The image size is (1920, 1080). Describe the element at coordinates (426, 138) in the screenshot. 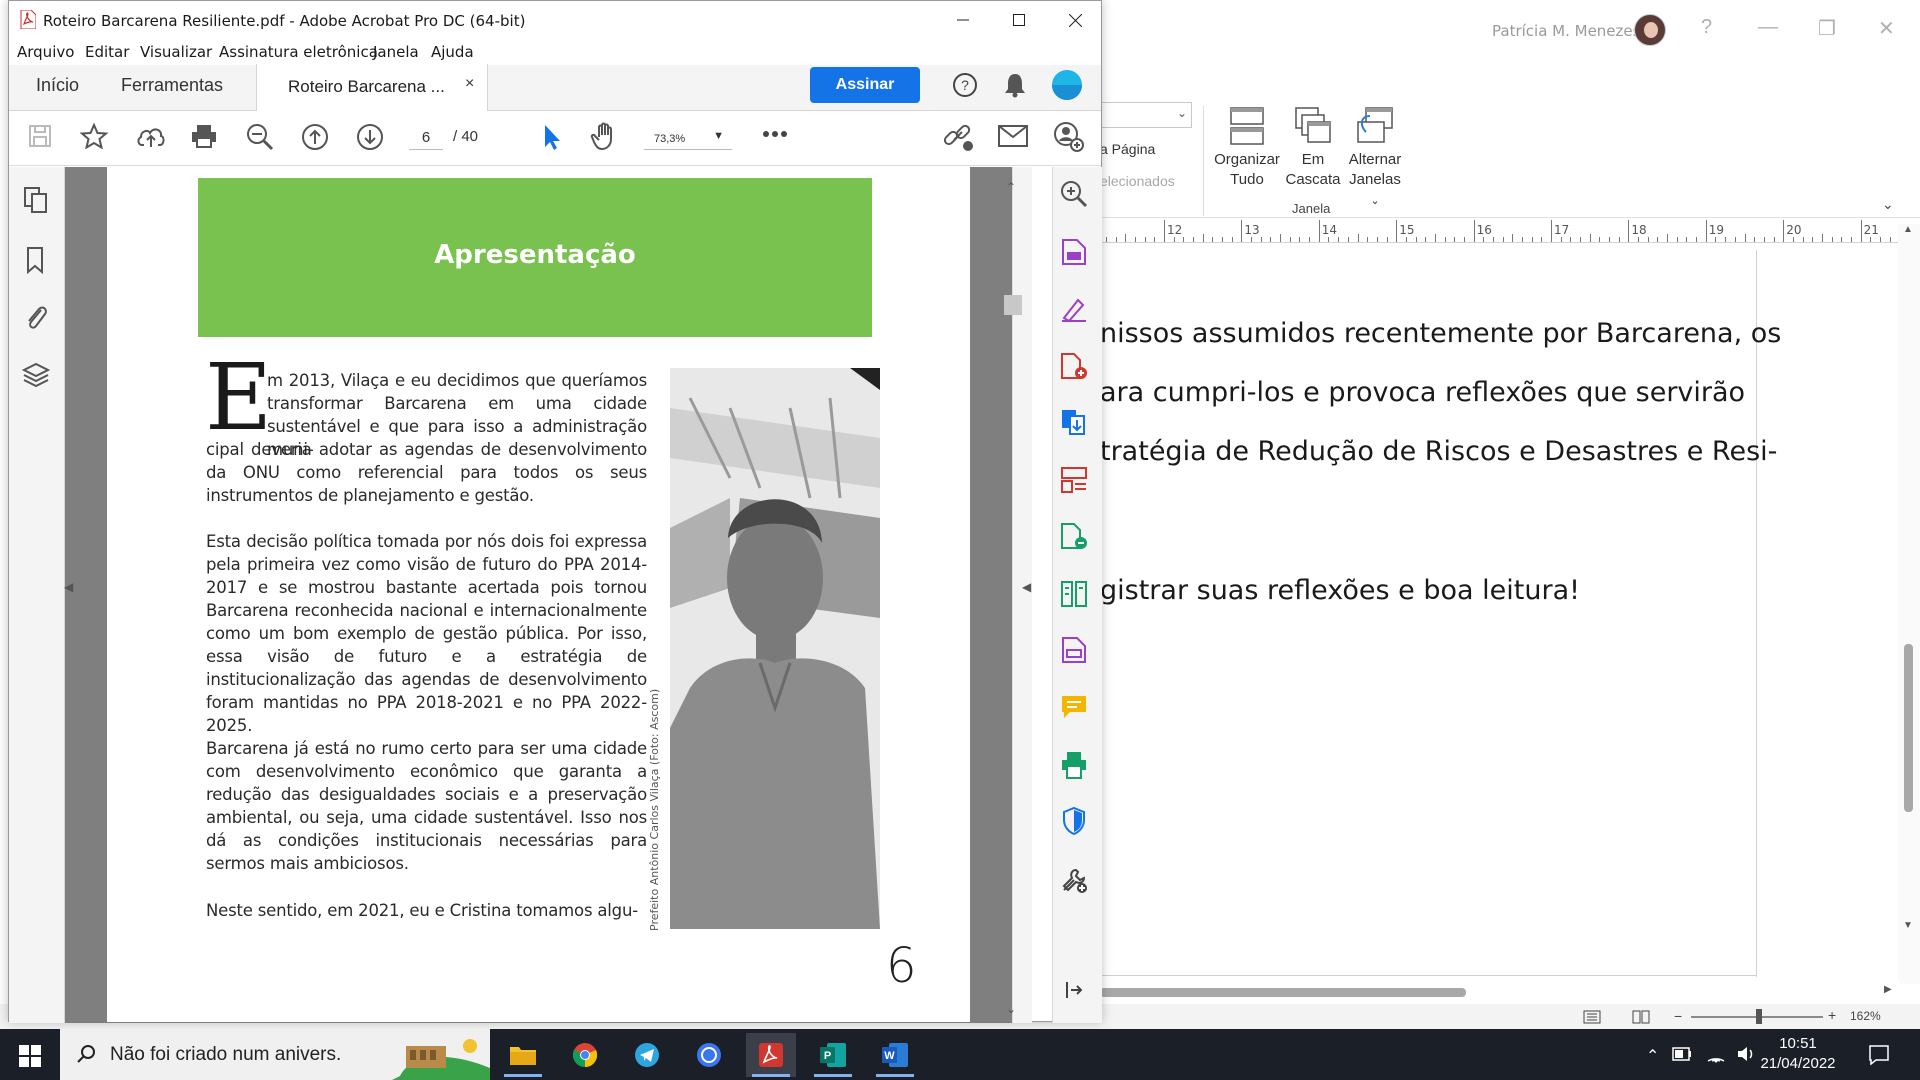

I see `page-number-input: 6` at that location.